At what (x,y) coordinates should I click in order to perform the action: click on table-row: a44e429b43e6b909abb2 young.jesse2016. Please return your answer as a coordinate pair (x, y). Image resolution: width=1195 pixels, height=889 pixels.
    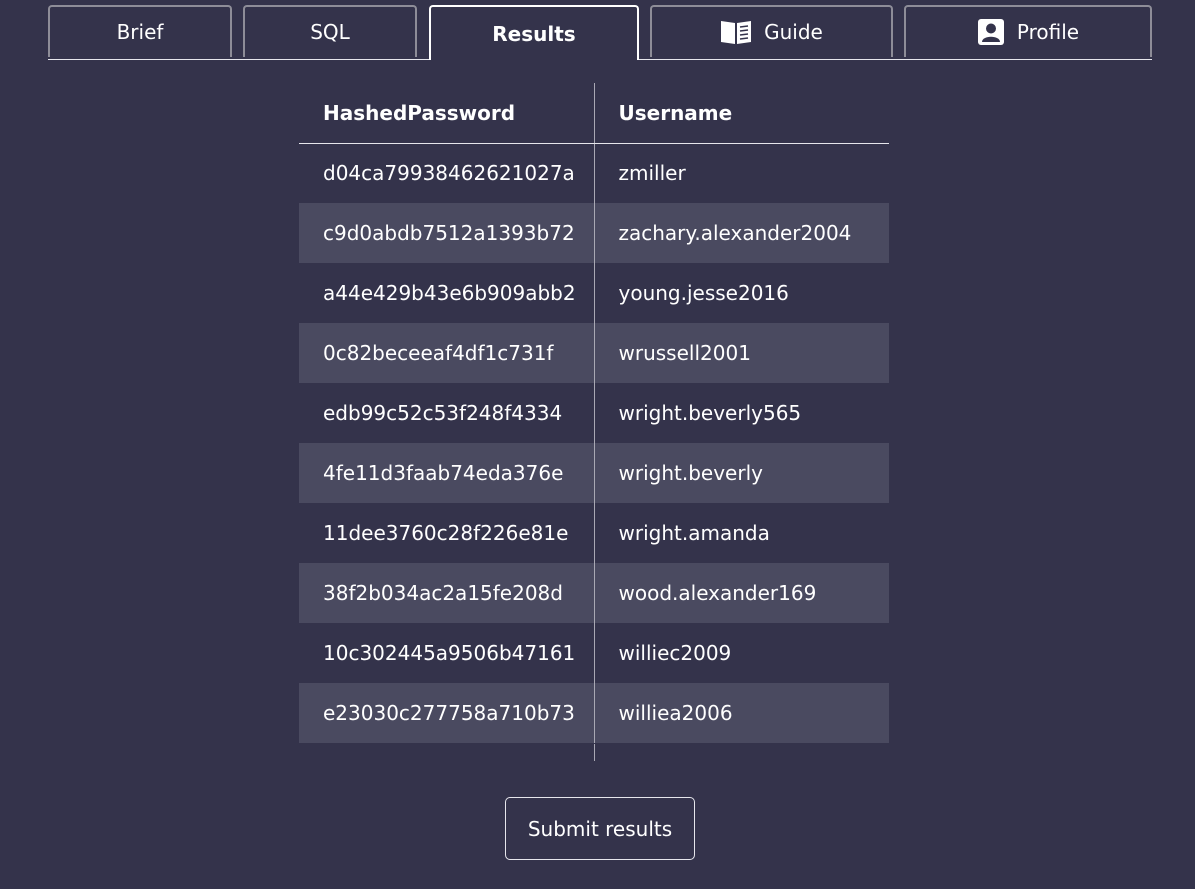
    Looking at the image, I should click on (594, 293).